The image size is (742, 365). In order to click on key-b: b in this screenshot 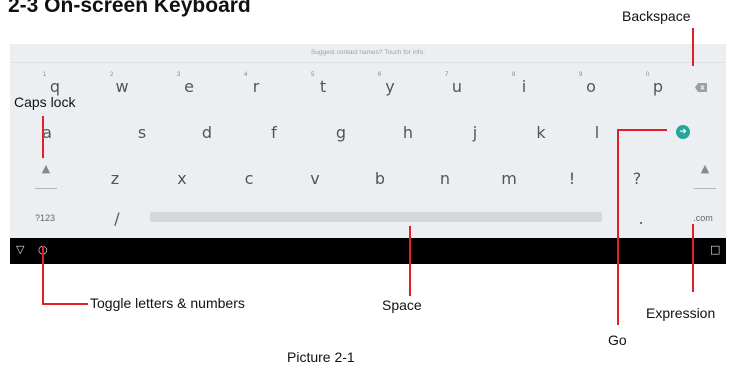, I will do `click(380, 178)`.